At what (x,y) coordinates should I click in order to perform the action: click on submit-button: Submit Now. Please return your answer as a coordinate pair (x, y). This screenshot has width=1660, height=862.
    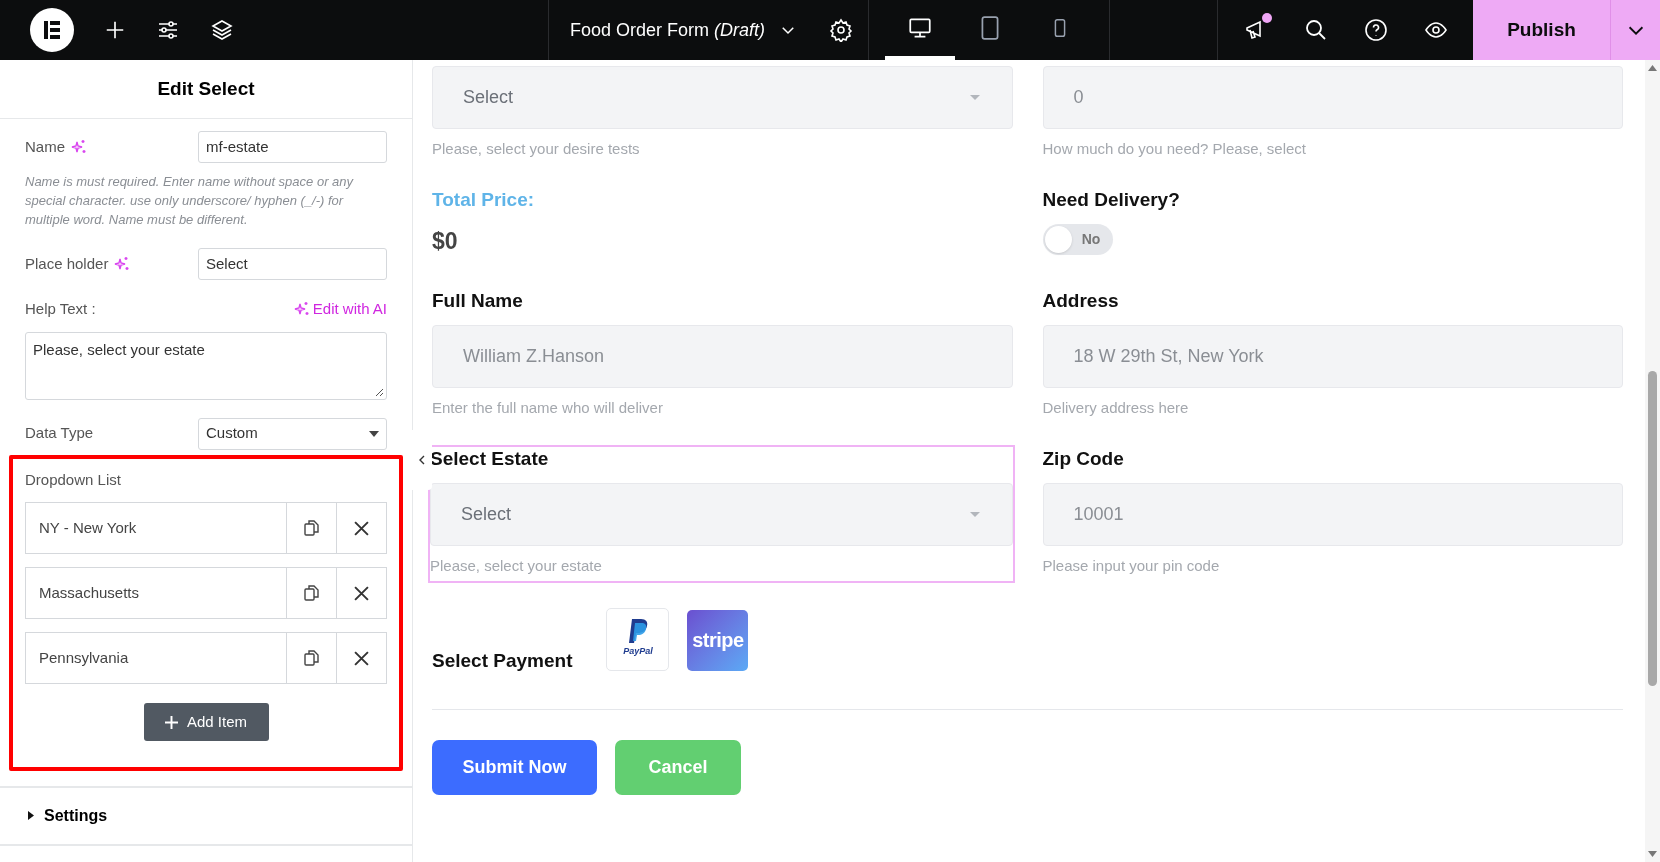
    Looking at the image, I should click on (514, 767).